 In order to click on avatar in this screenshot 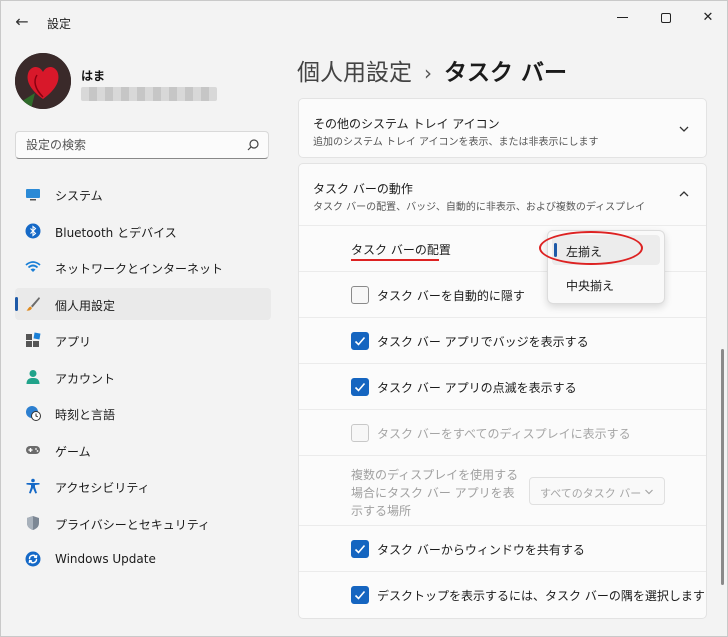, I will do `click(43, 81)`.